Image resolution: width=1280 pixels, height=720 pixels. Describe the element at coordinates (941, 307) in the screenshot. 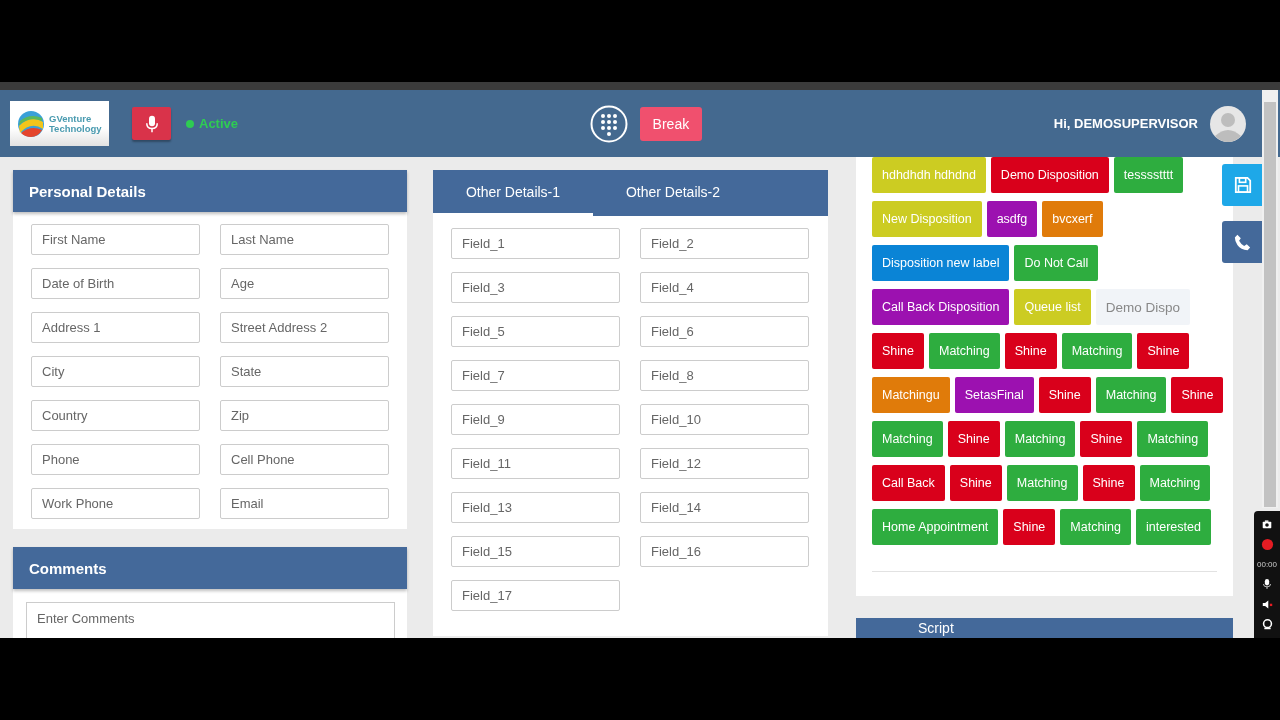

I see `disposition-button: Call Back Disposition` at that location.